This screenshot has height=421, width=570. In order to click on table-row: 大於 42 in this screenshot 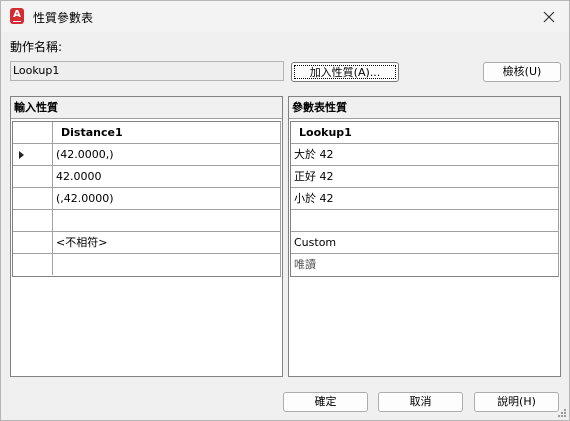, I will do `click(424, 155)`.